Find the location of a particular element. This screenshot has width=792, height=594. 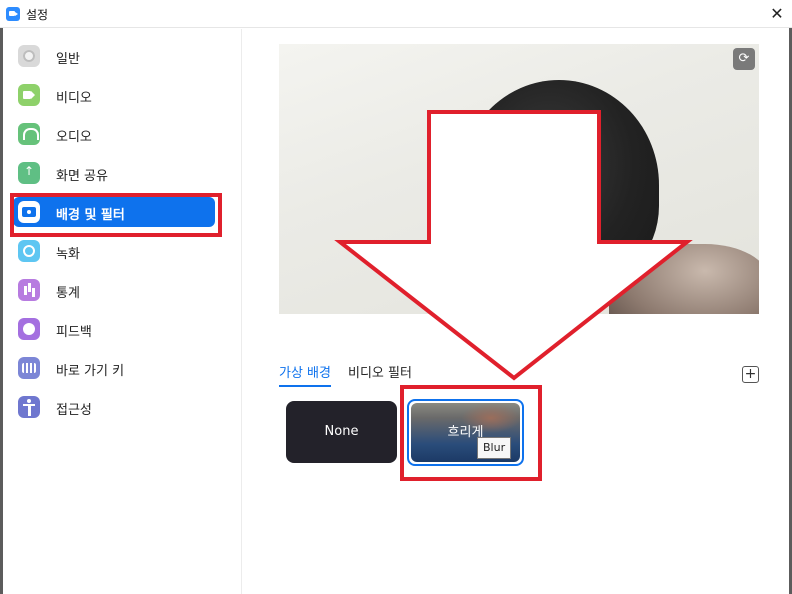

sidebar-item-general: 일반 is located at coordinates (114, 56).